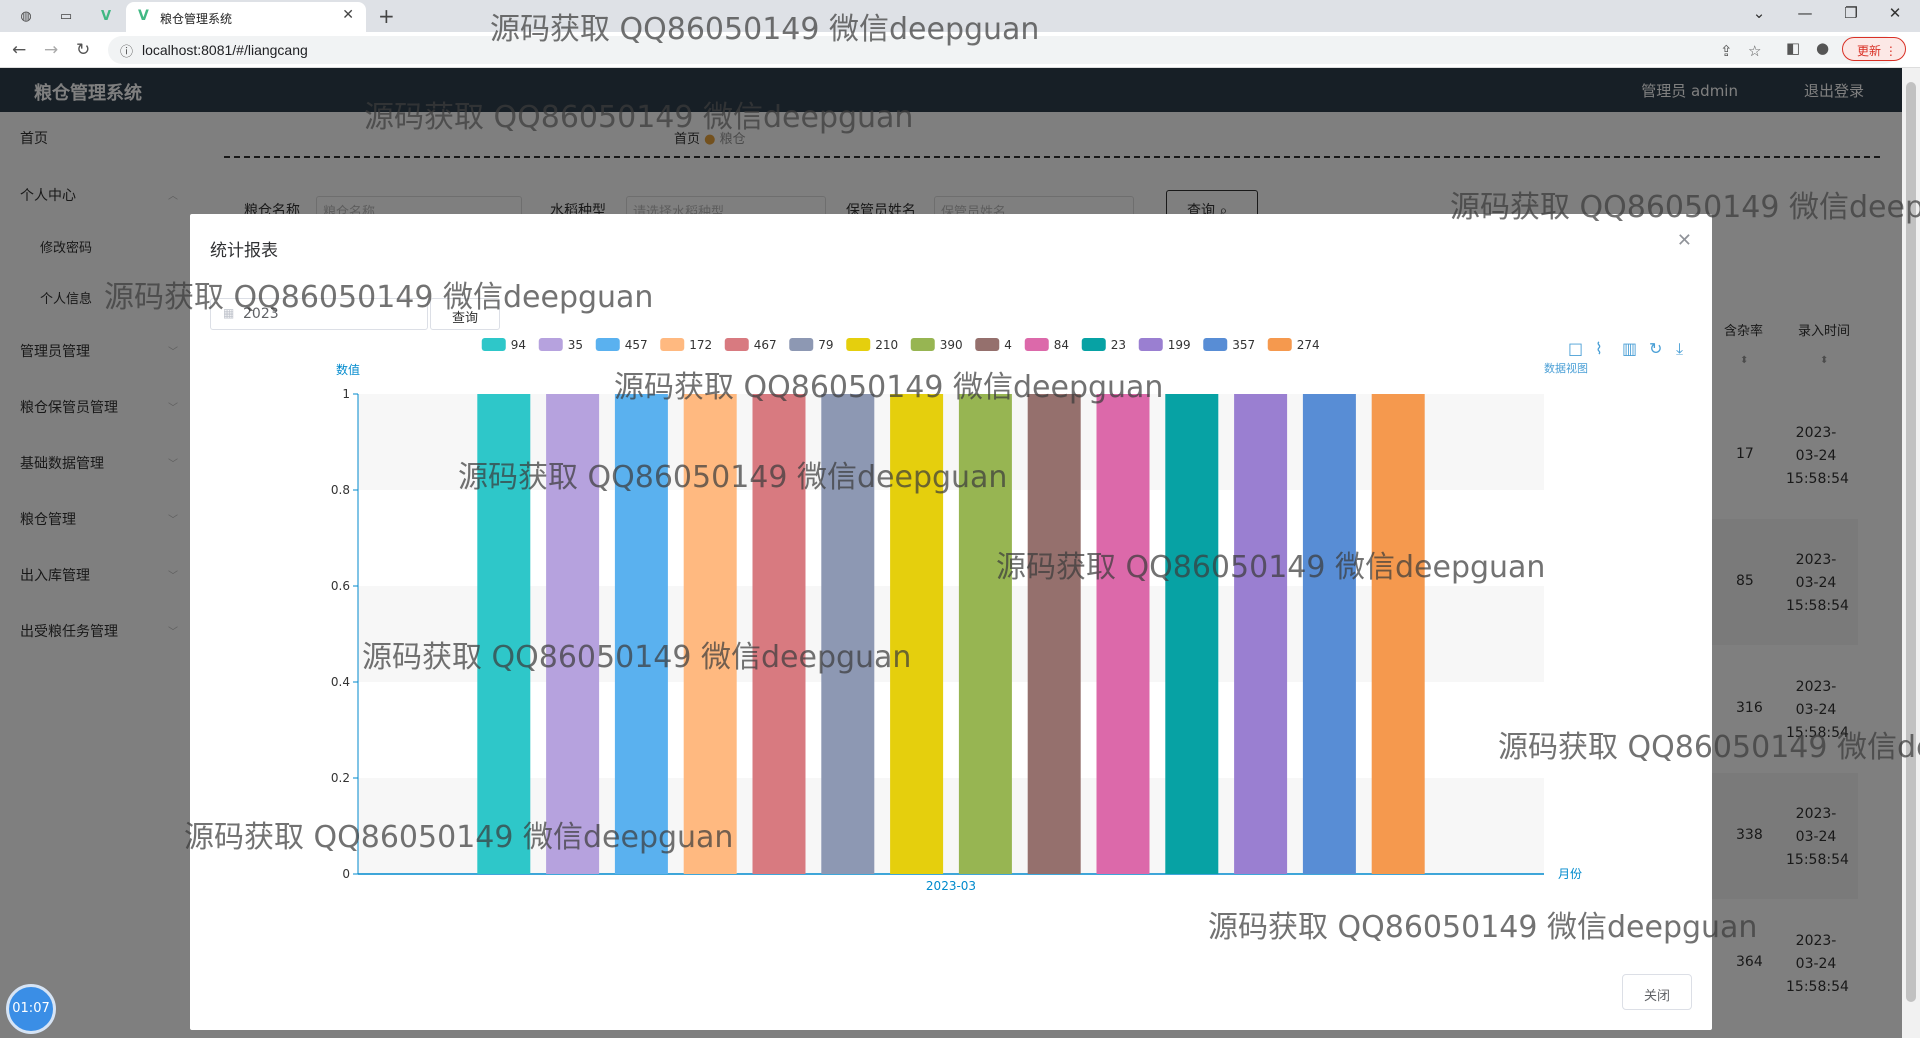 This screenshot has height=1038, width=1920. What do you see at coordinates (1851, 13) in the screenshot?
I see `restore-icon: ❐` at bounding box center [1851, 13].